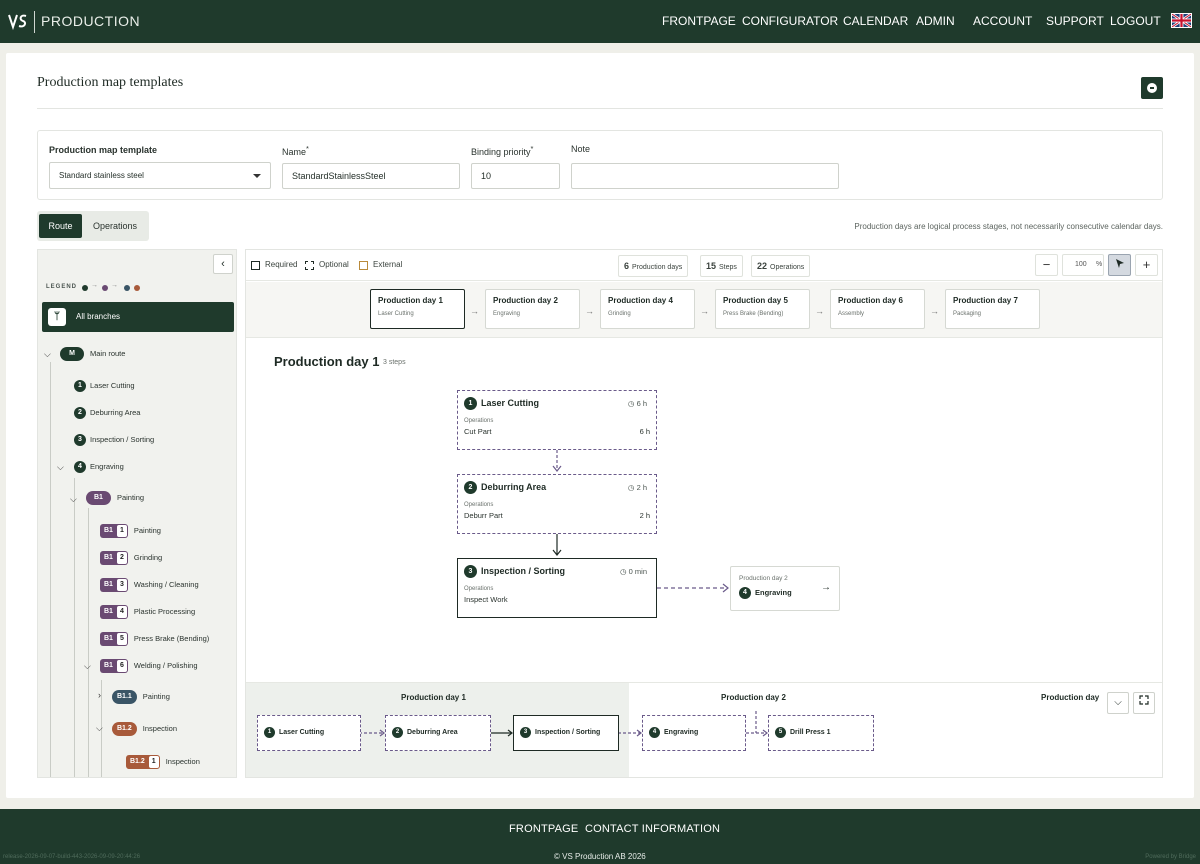  What do you see at coordinates (515, 176) in the screenshot?
I see `priority-input: 10` at bounding box center [515, 176].